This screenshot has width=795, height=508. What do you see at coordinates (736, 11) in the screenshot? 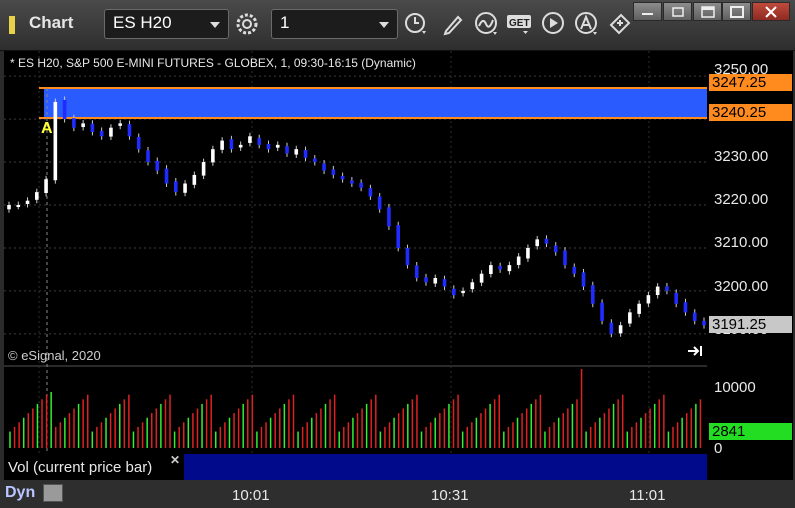
I see `maximize-button` at bounding box center [736, 11].